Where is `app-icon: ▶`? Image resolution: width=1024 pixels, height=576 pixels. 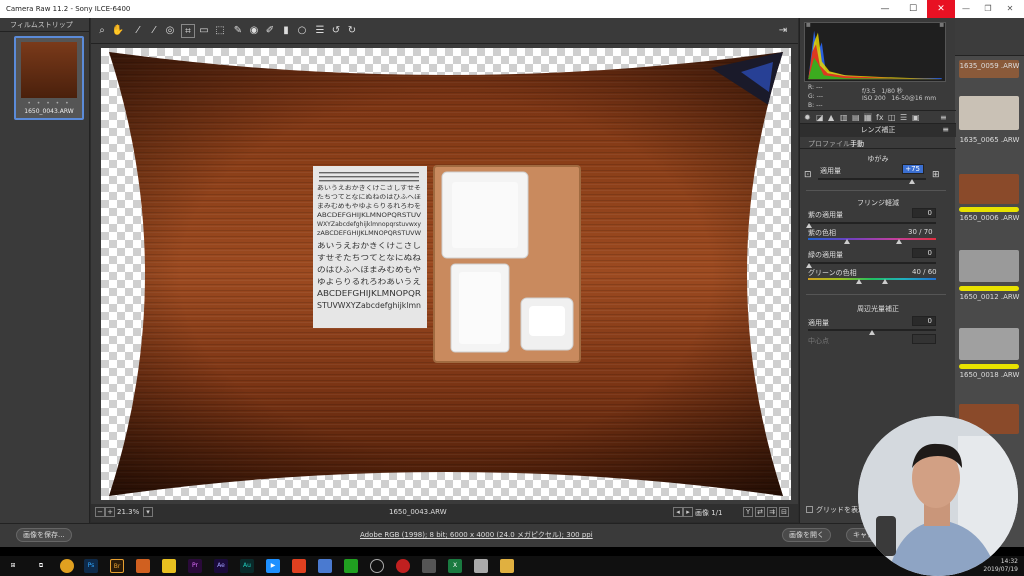 app-icon: ▶ is located at coordinates (273, 566).